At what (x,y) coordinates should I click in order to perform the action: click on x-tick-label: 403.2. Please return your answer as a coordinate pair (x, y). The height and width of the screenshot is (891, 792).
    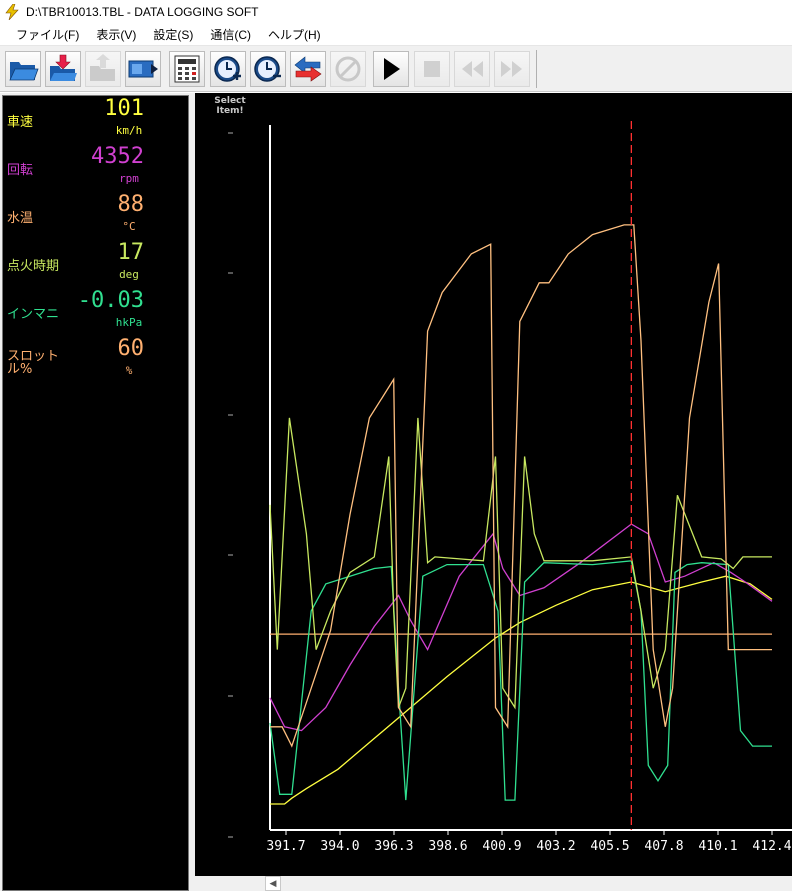
    Looking at the image, I should click on (555, 846).